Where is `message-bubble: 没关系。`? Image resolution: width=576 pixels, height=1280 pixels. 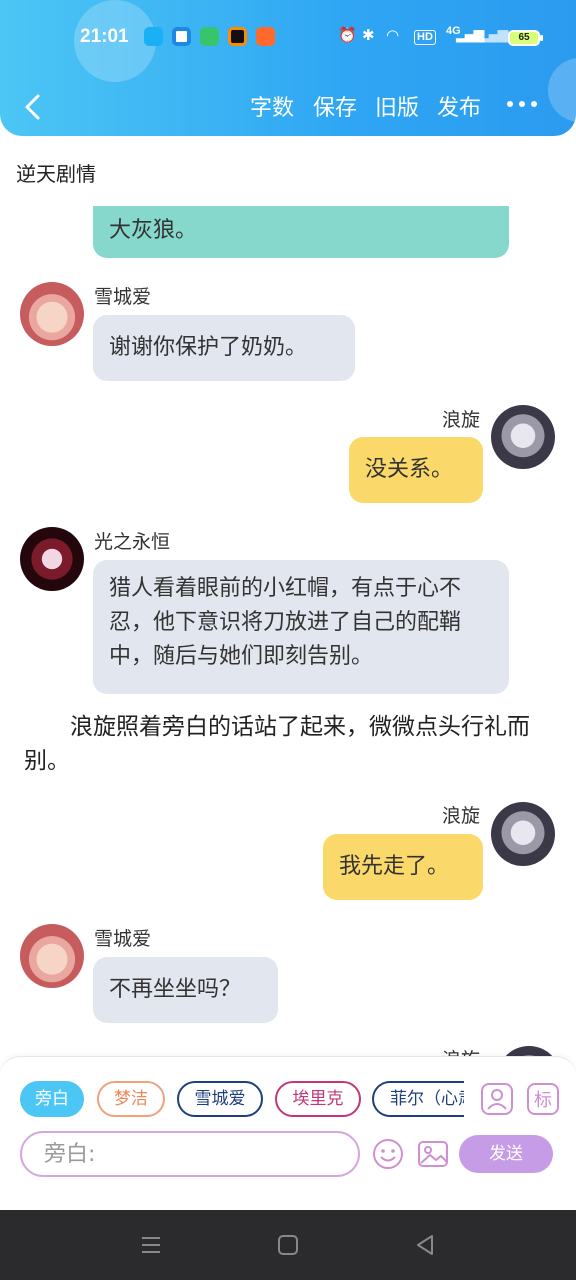 message-bubble: 没关系。 is located at coordinates (416, 470).